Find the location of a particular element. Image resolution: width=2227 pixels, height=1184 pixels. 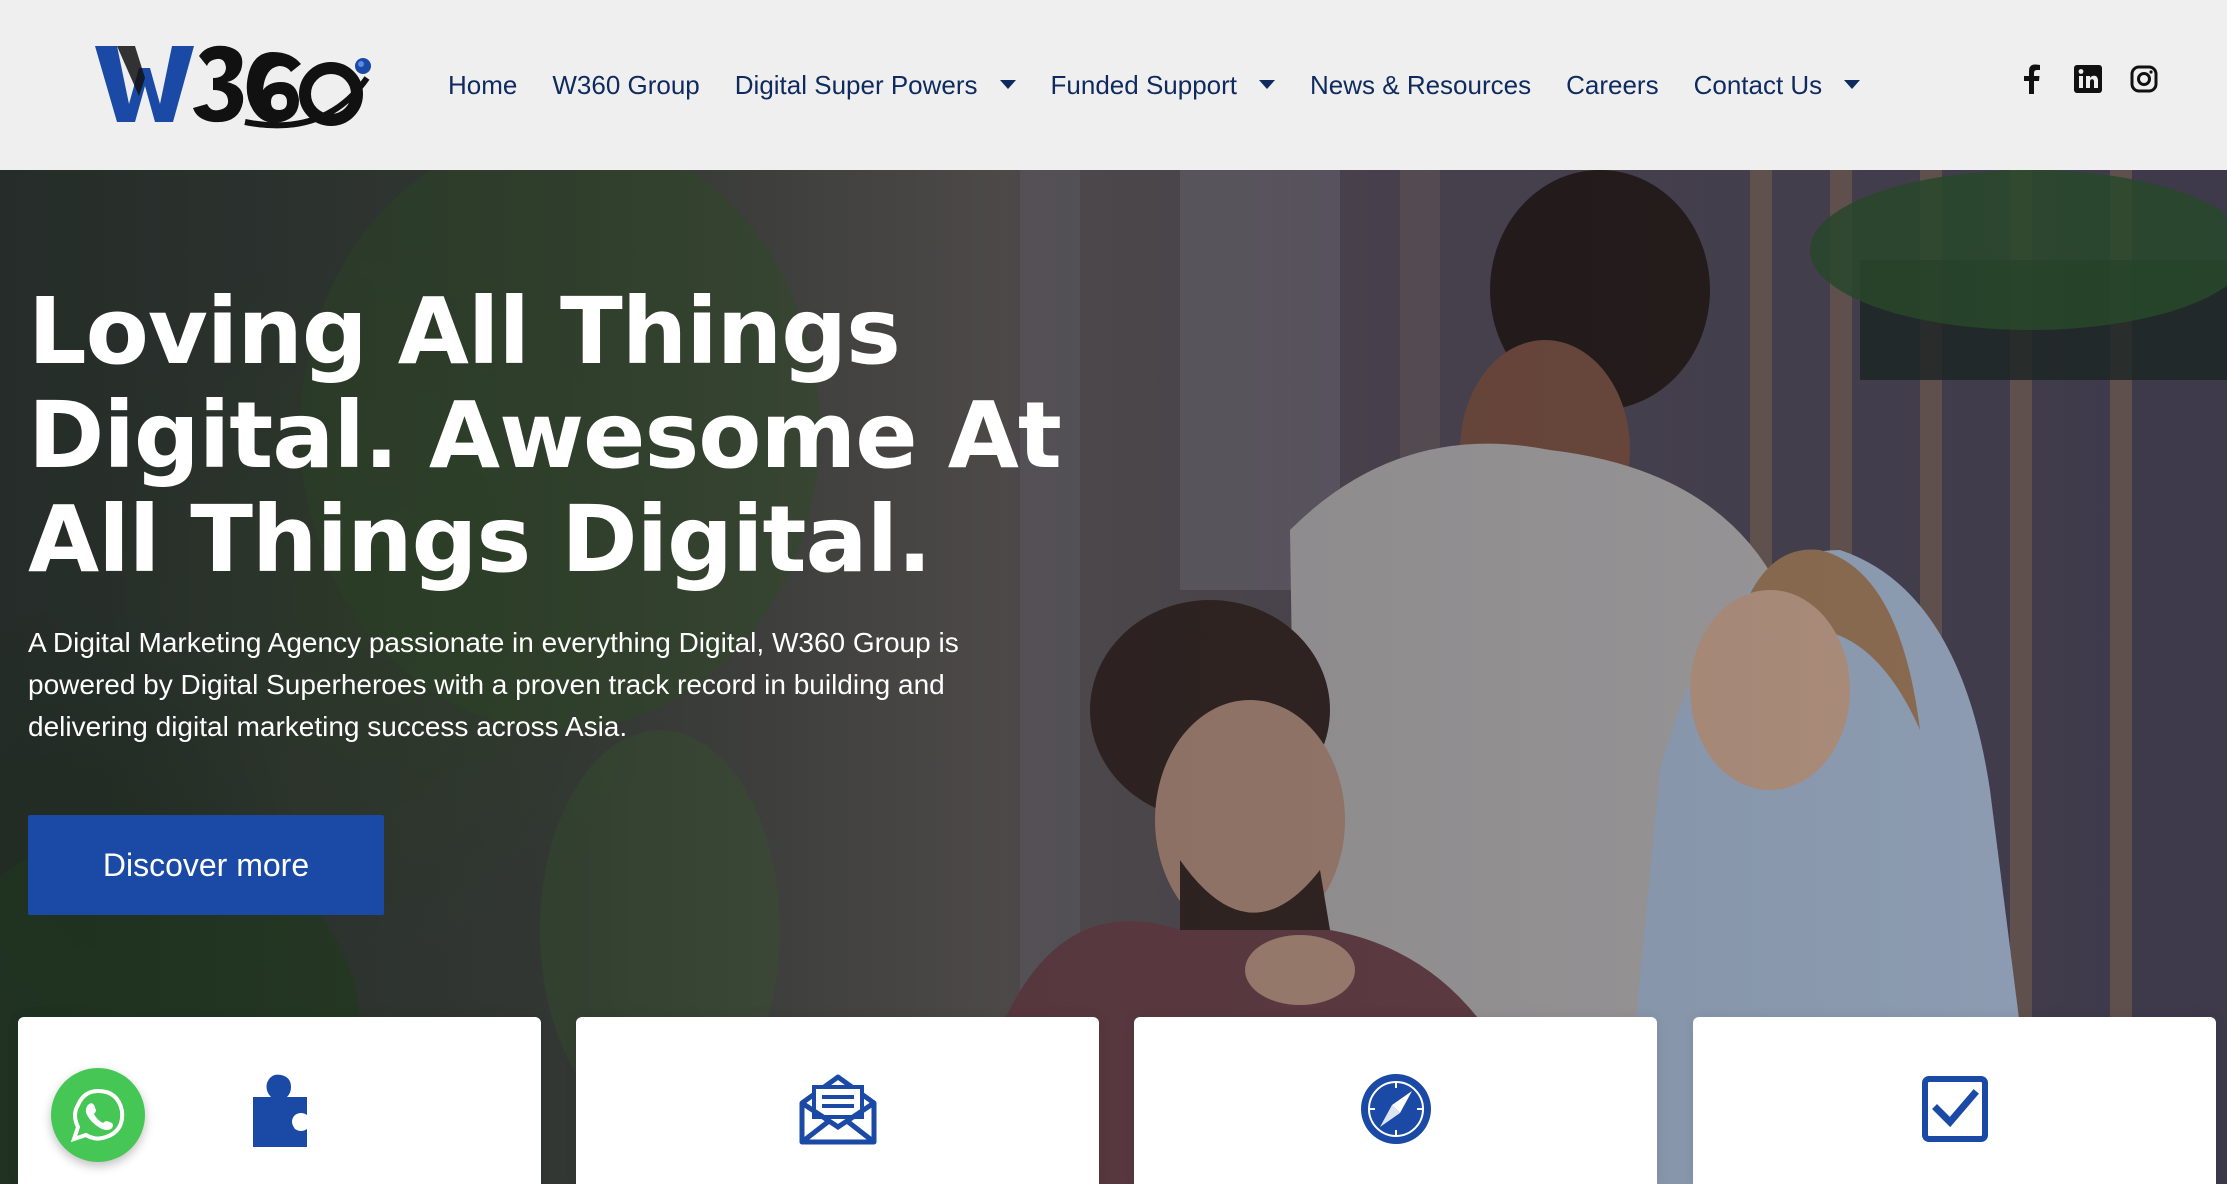

nav-label: Contact Us is located at coordinates (1758, 84).